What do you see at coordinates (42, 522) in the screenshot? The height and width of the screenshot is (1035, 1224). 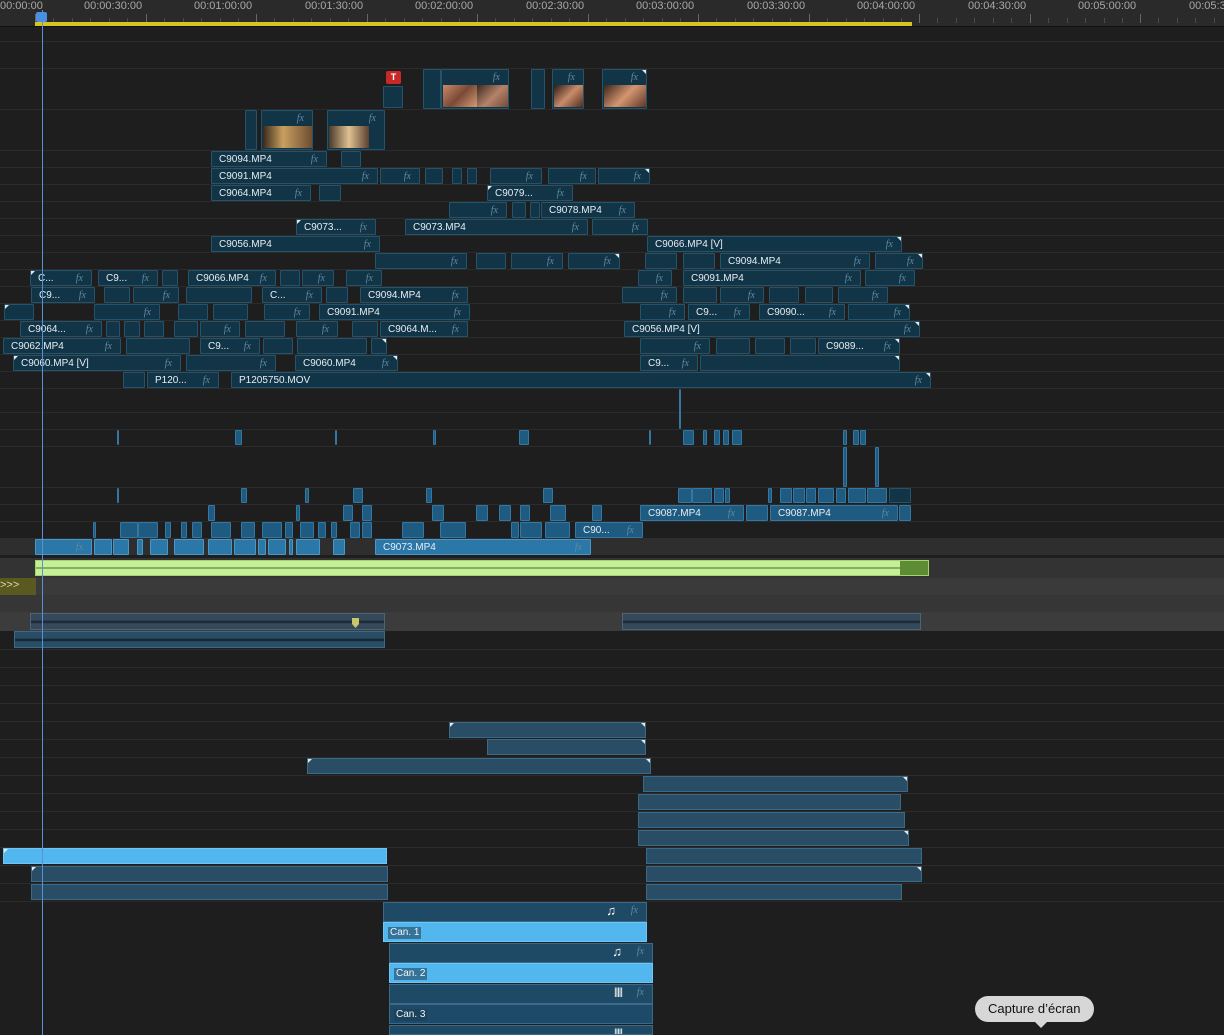 I see `playhead-line` at bounding box center [42, 522].